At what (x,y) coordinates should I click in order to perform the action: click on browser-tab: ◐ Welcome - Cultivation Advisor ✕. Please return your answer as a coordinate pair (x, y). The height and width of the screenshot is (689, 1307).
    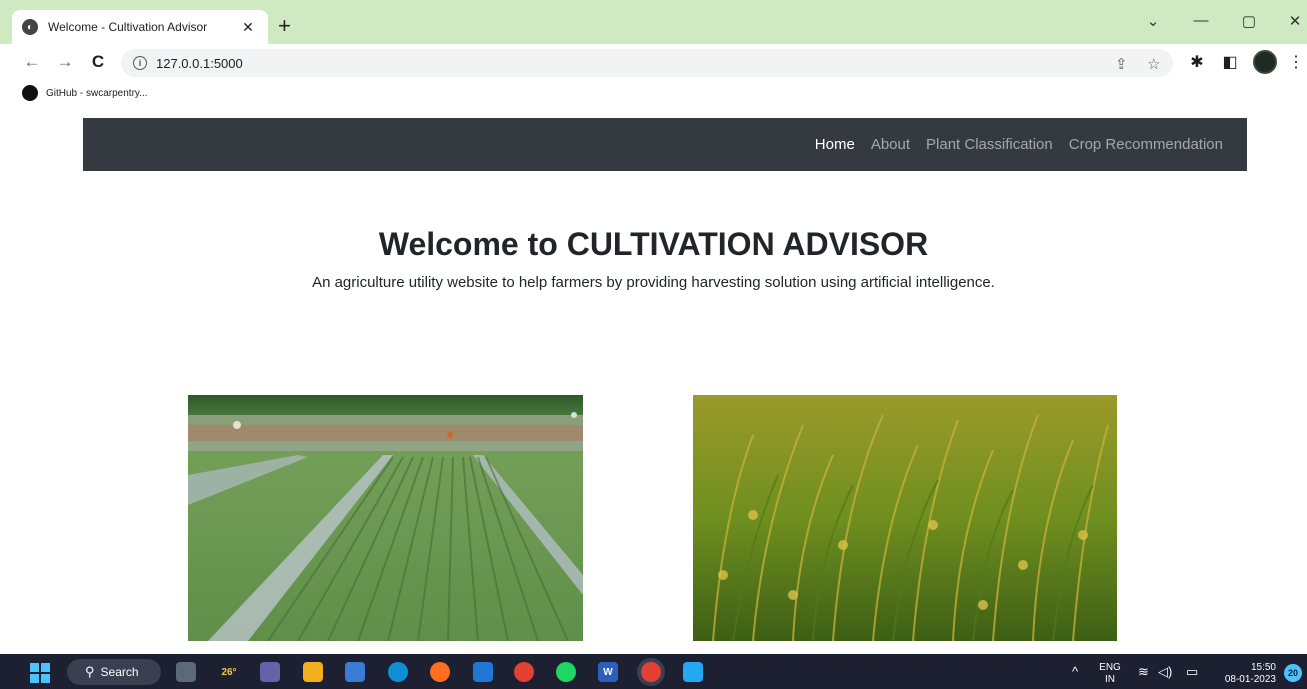
    Looking at the image, I should click on (140, 27).